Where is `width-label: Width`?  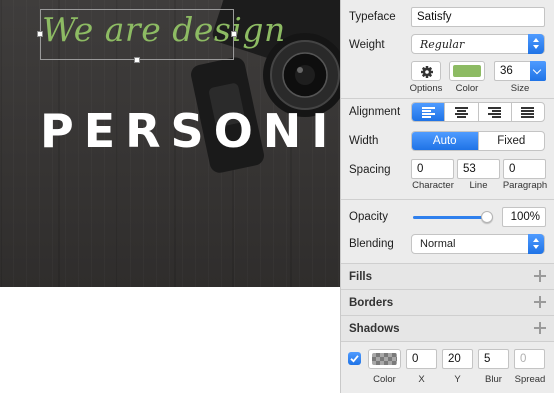 width-label: Width is located at coordinates (364, 141).